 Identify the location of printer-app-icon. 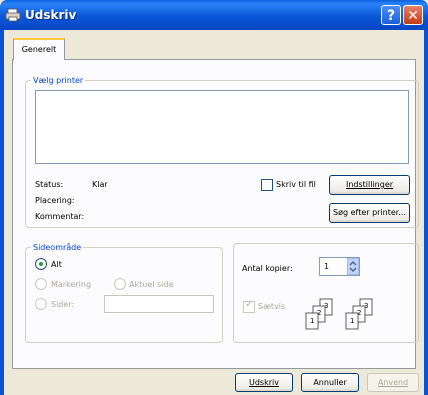
(13, 15).